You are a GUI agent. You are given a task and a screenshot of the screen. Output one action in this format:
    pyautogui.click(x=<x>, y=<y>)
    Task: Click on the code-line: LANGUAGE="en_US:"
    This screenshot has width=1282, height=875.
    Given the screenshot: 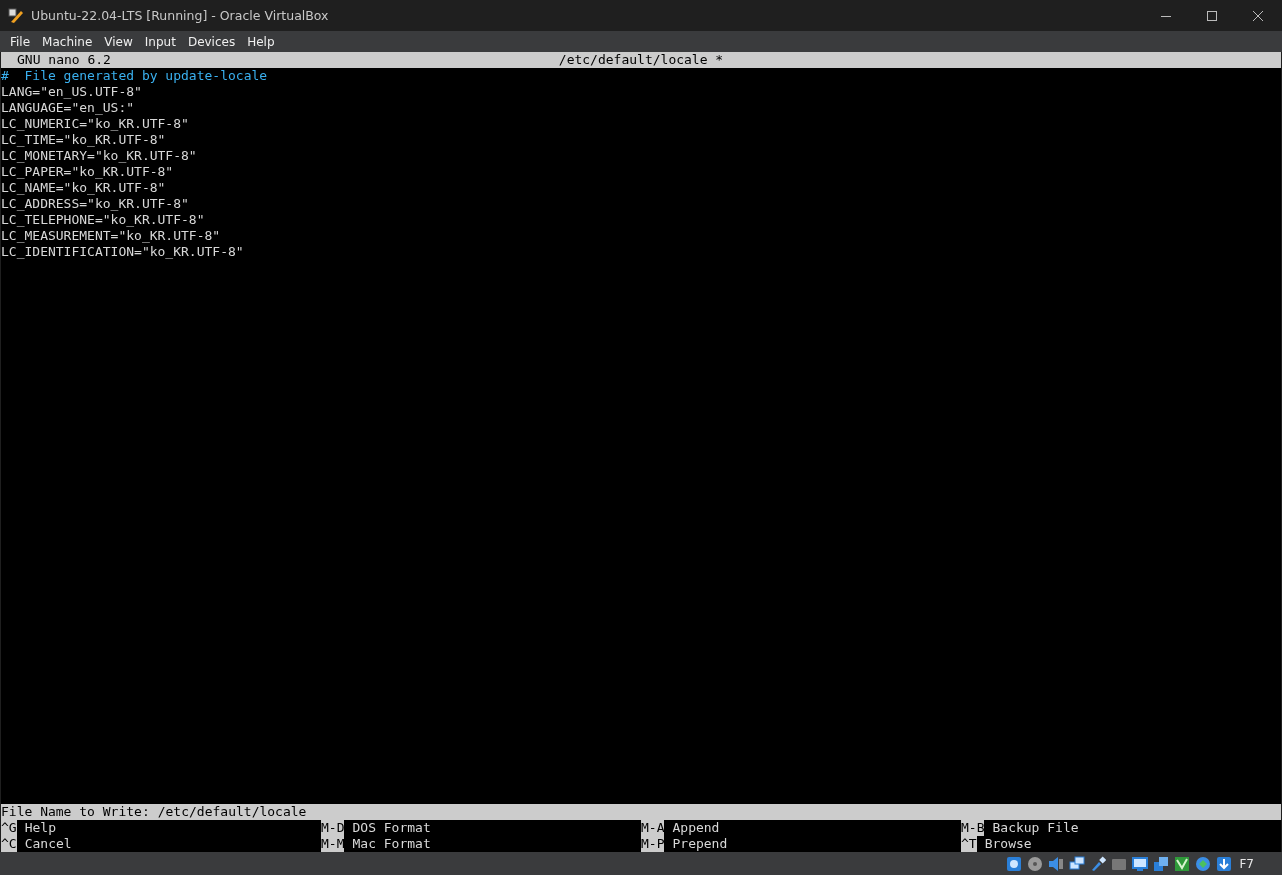 What is the action you would take?
    pyautogui.click(x=68, y=108)
    